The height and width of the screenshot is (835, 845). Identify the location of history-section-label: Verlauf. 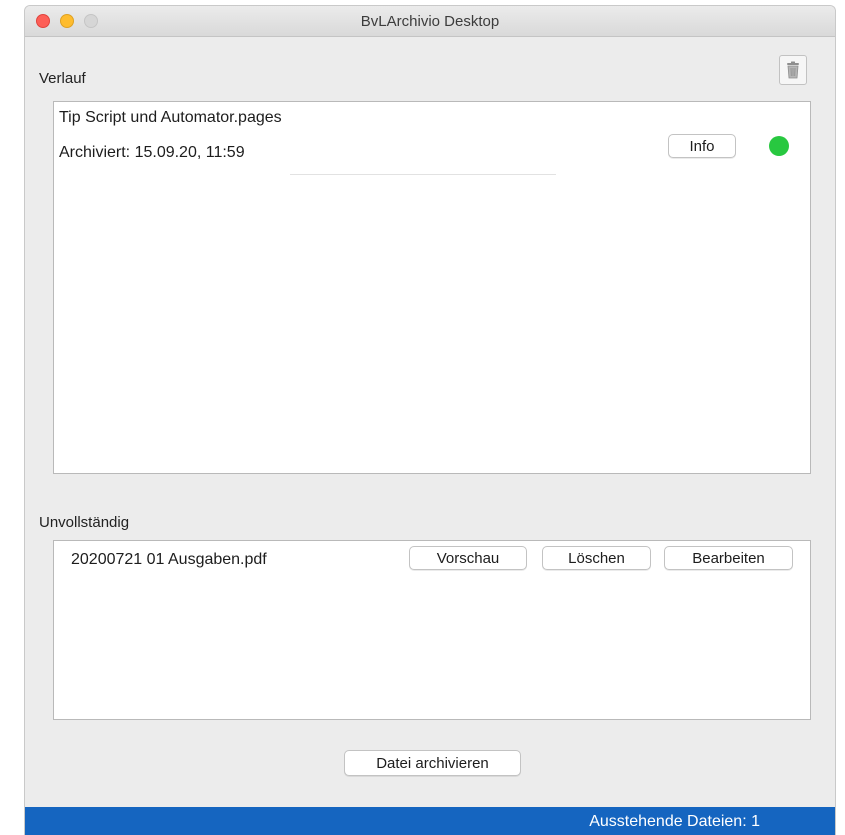
(62, 78).